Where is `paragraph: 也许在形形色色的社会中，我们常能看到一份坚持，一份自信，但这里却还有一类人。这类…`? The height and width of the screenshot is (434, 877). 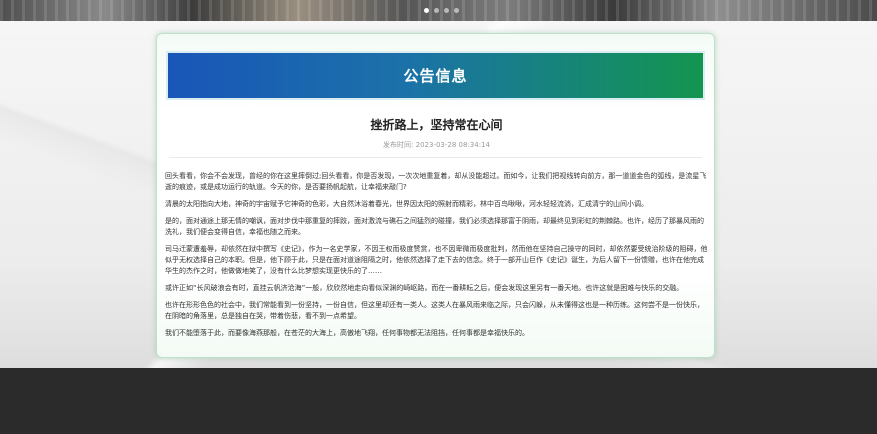 paragraph: 也许在形形色色的社会中，我们常能看到一份坚持，一份自信，但这里却还有一类人。这类… is located at coordinates (434, 310).